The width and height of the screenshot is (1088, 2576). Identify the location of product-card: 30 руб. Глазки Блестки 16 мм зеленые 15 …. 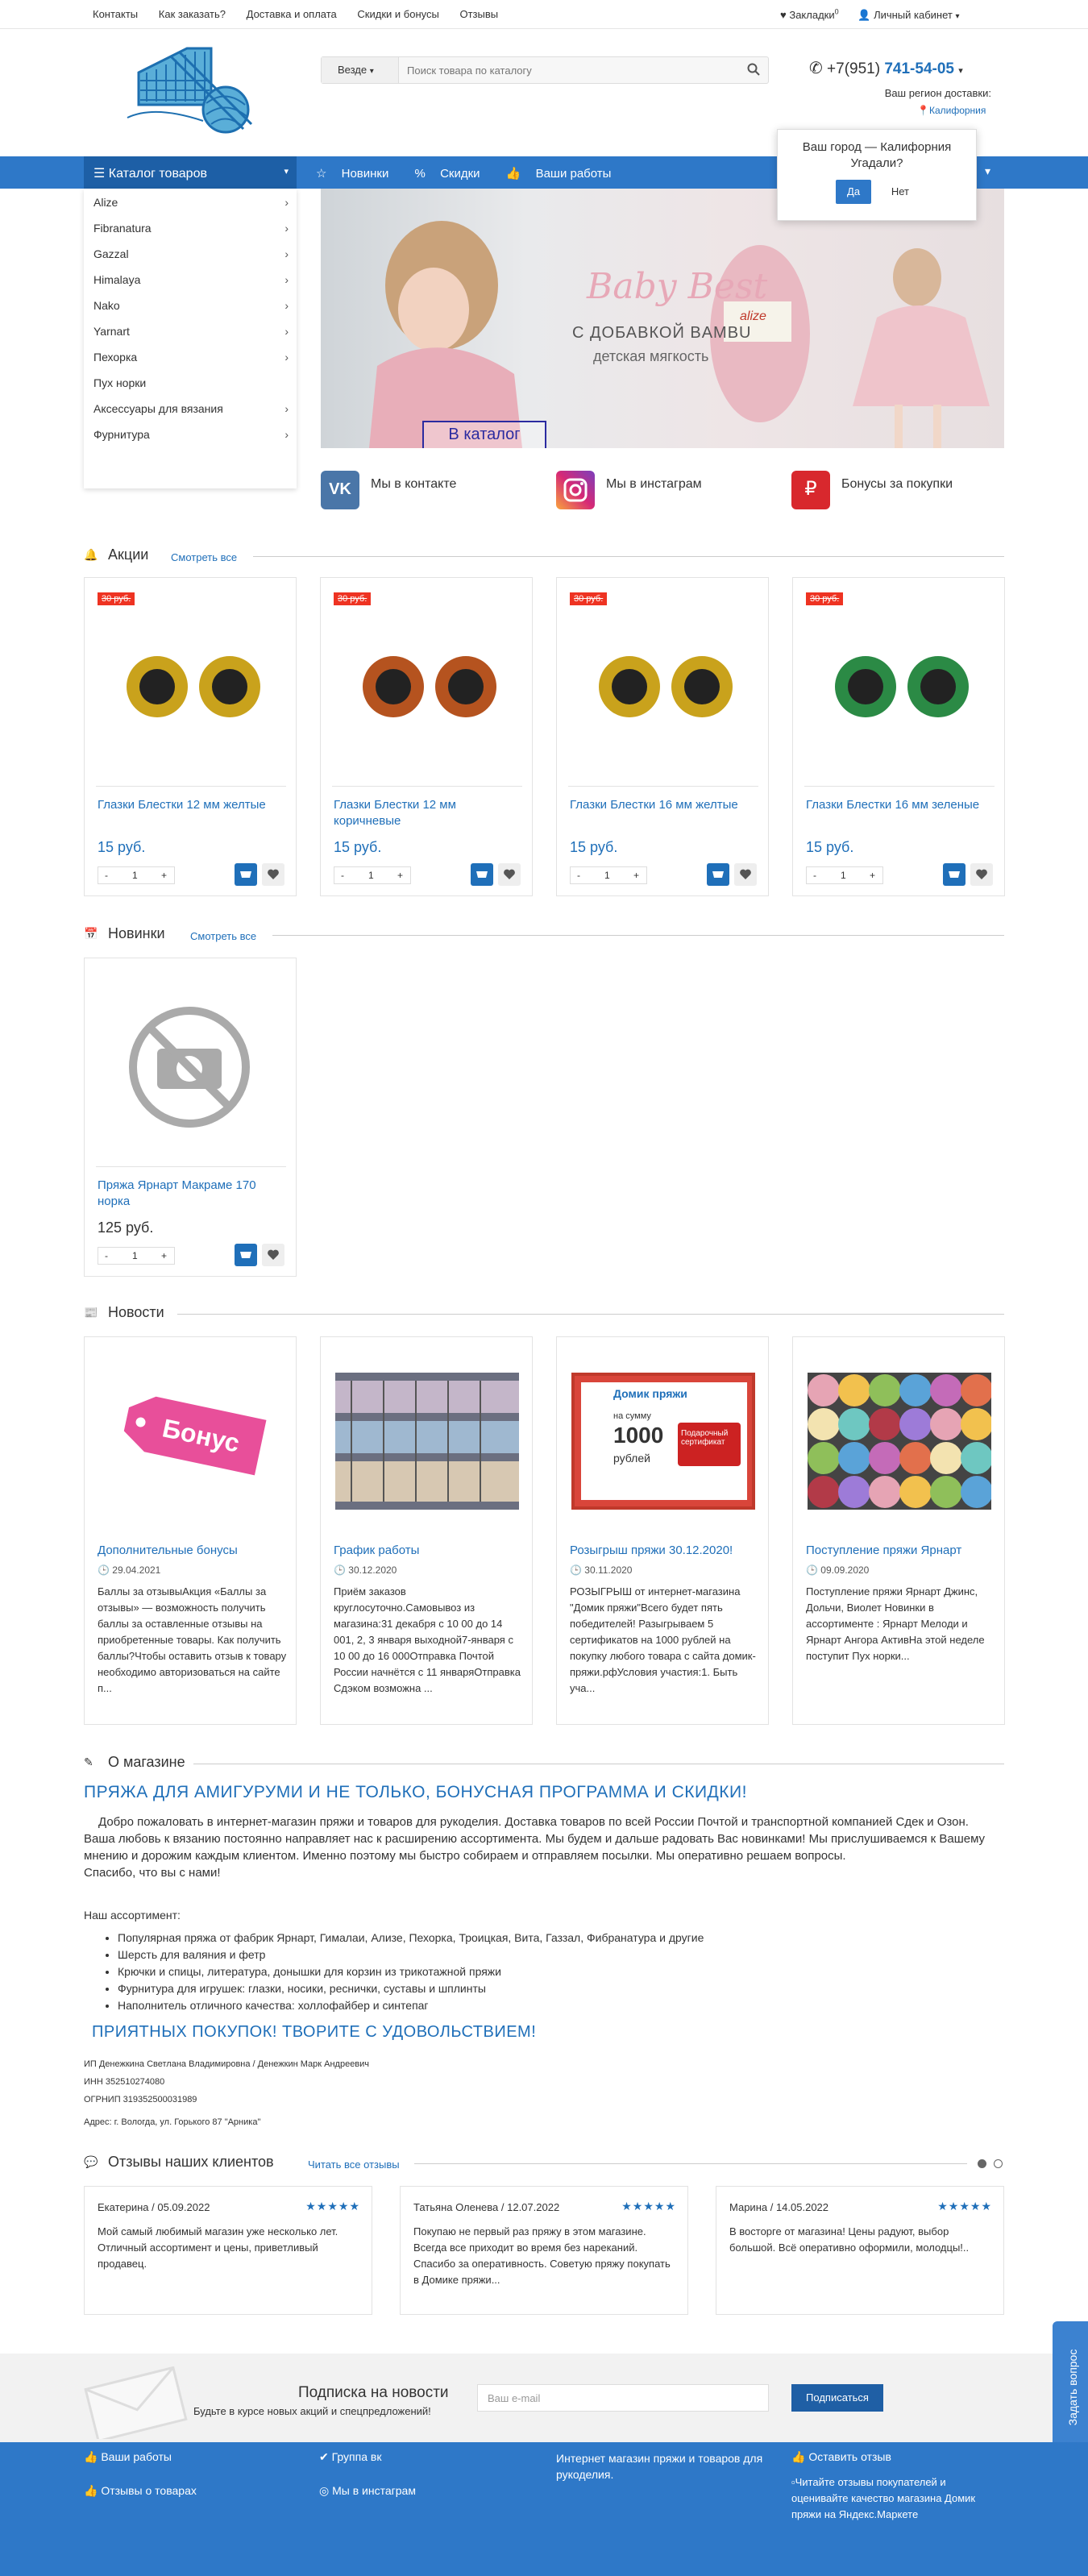
(898, 736).